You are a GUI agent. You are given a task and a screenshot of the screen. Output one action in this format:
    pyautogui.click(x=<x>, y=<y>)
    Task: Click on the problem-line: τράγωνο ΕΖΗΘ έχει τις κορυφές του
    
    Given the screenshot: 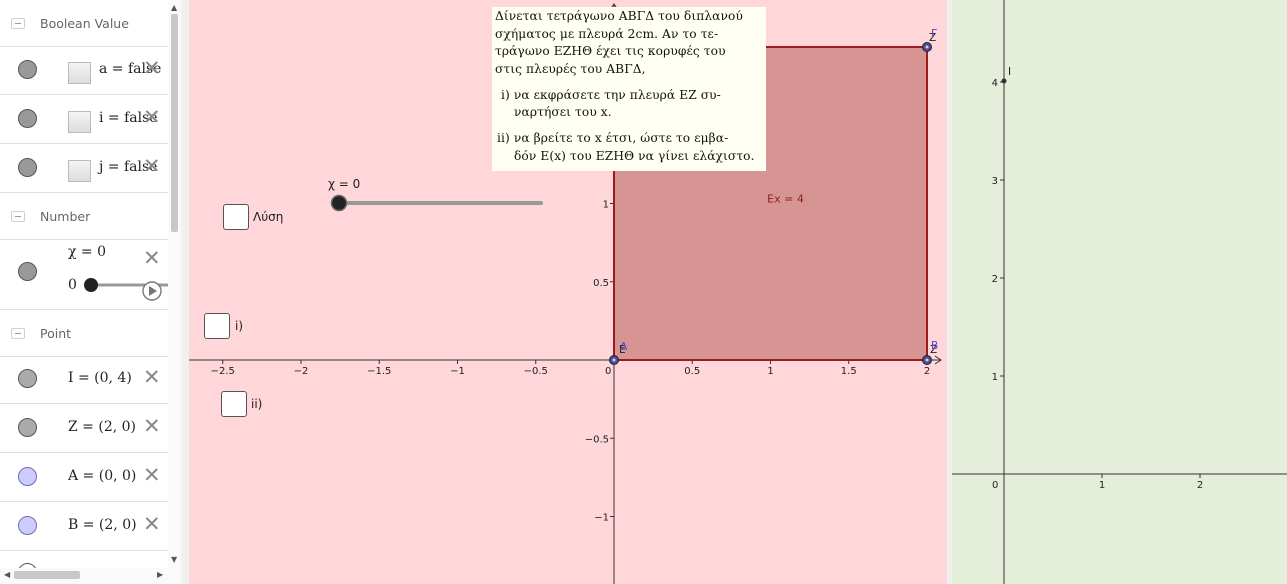 What is the action you would take?
    pyautogui.click(x=610, y=51)
    